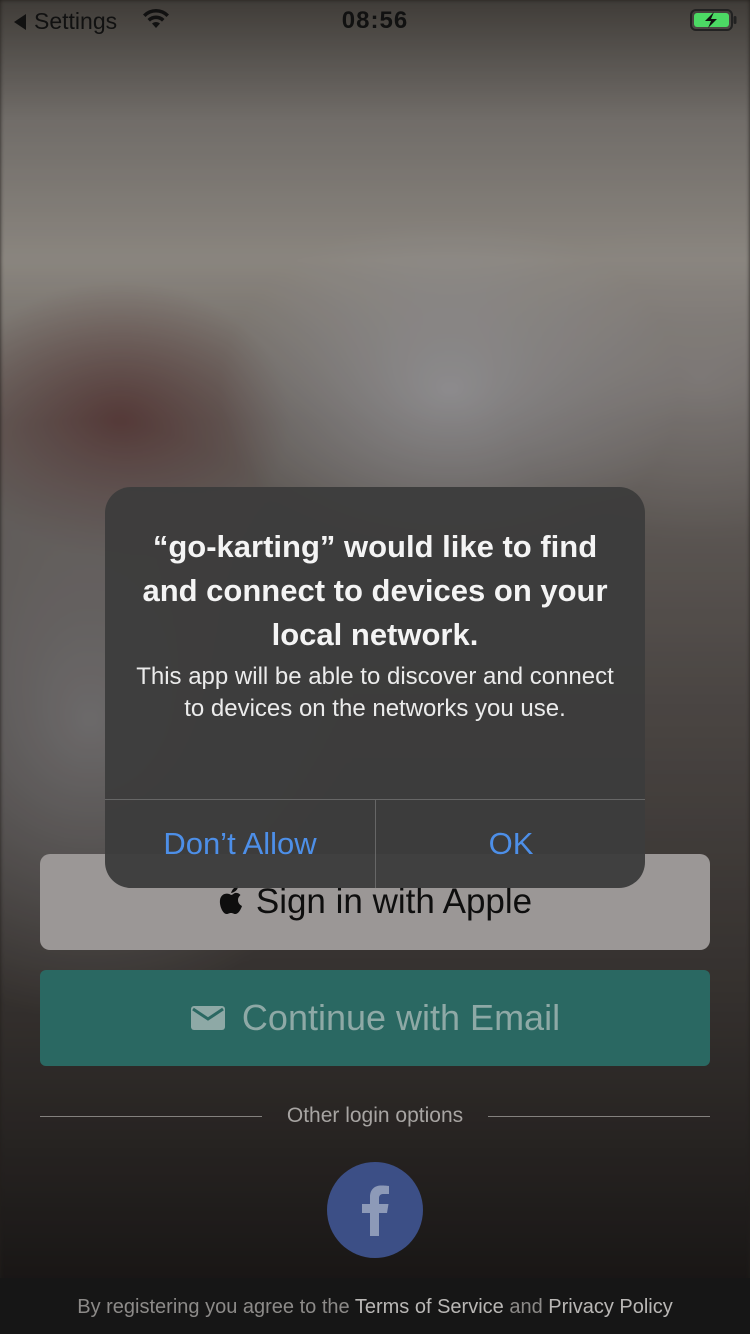  Describe the element at coordinates (610, 1307) in the screenshot. I see `privacy-policy-link: Privacy Policy` at that location.